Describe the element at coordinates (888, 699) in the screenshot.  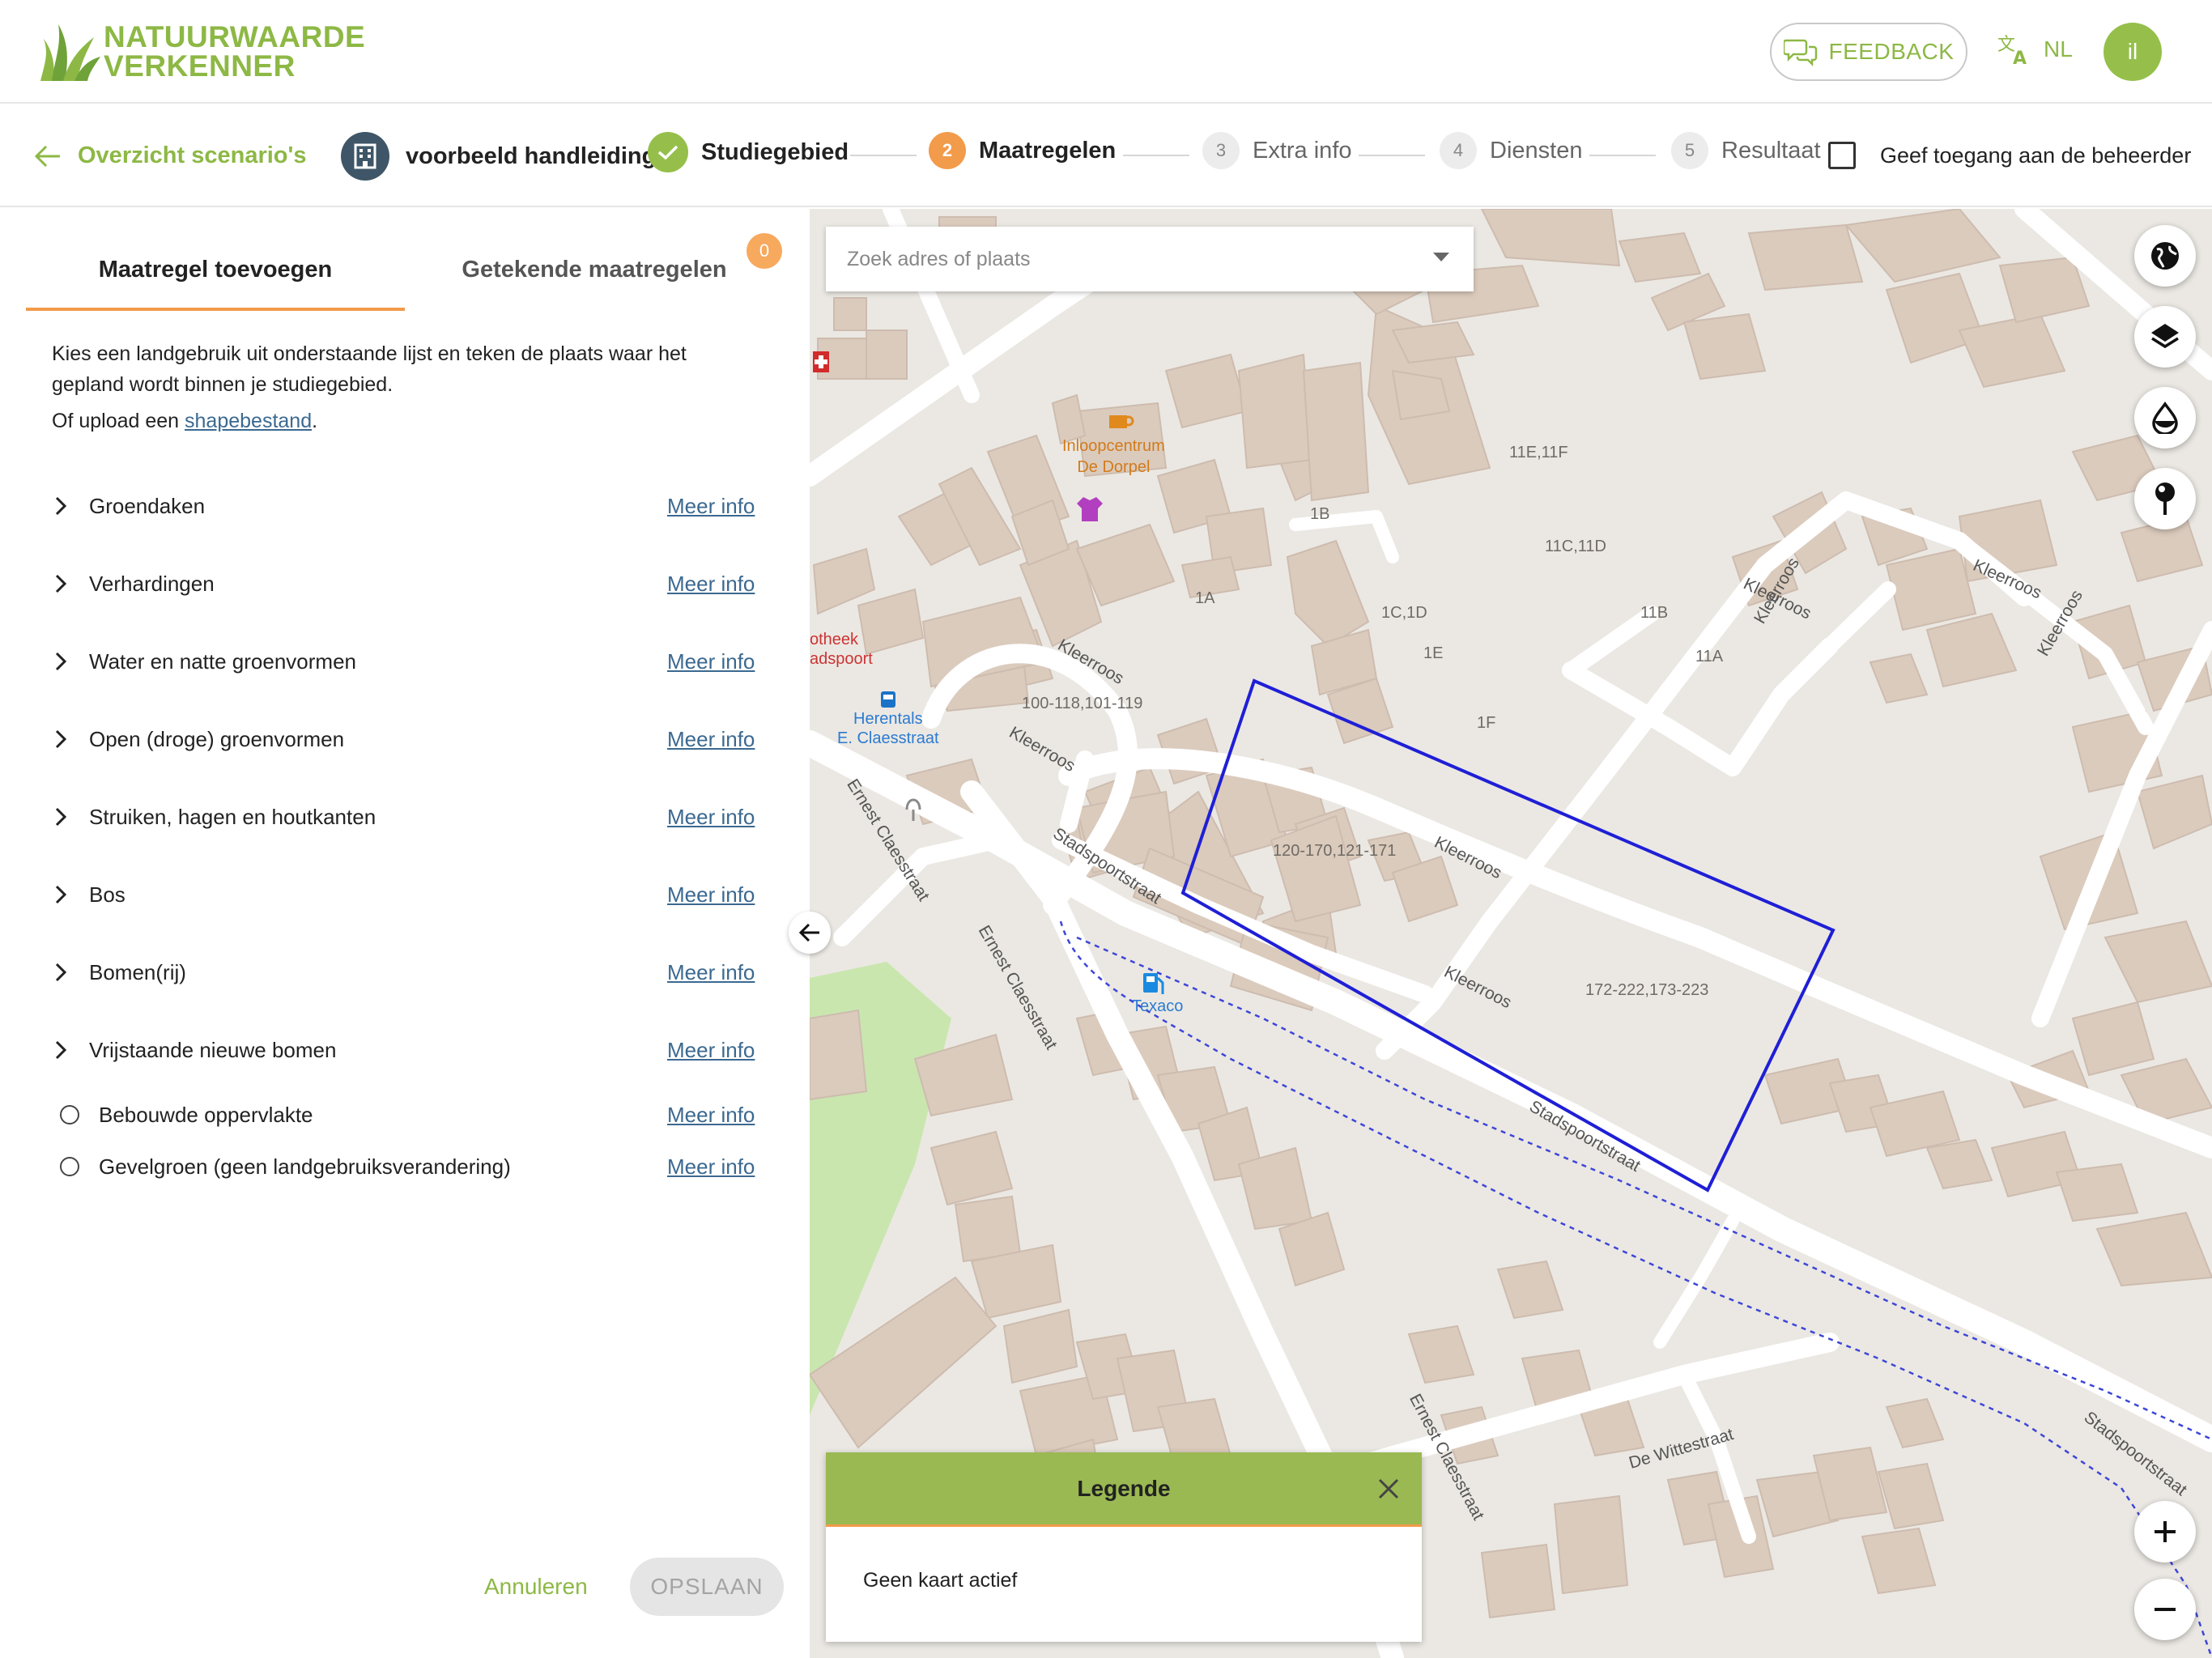
I see `bus-stop-icon` at that location.